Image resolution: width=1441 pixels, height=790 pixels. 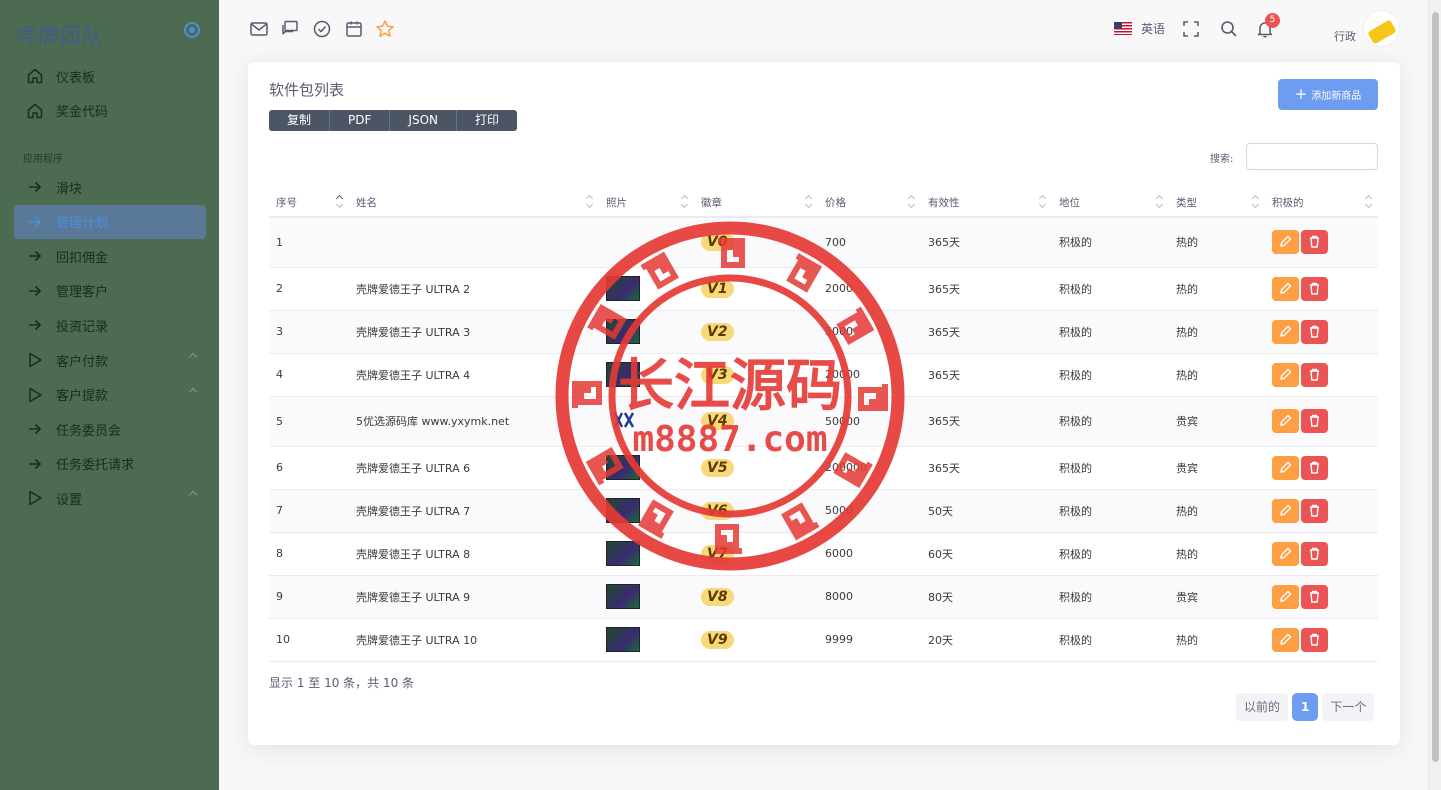 I want to click on topbar: 英语 5 行政, so click(x=823, y=29).